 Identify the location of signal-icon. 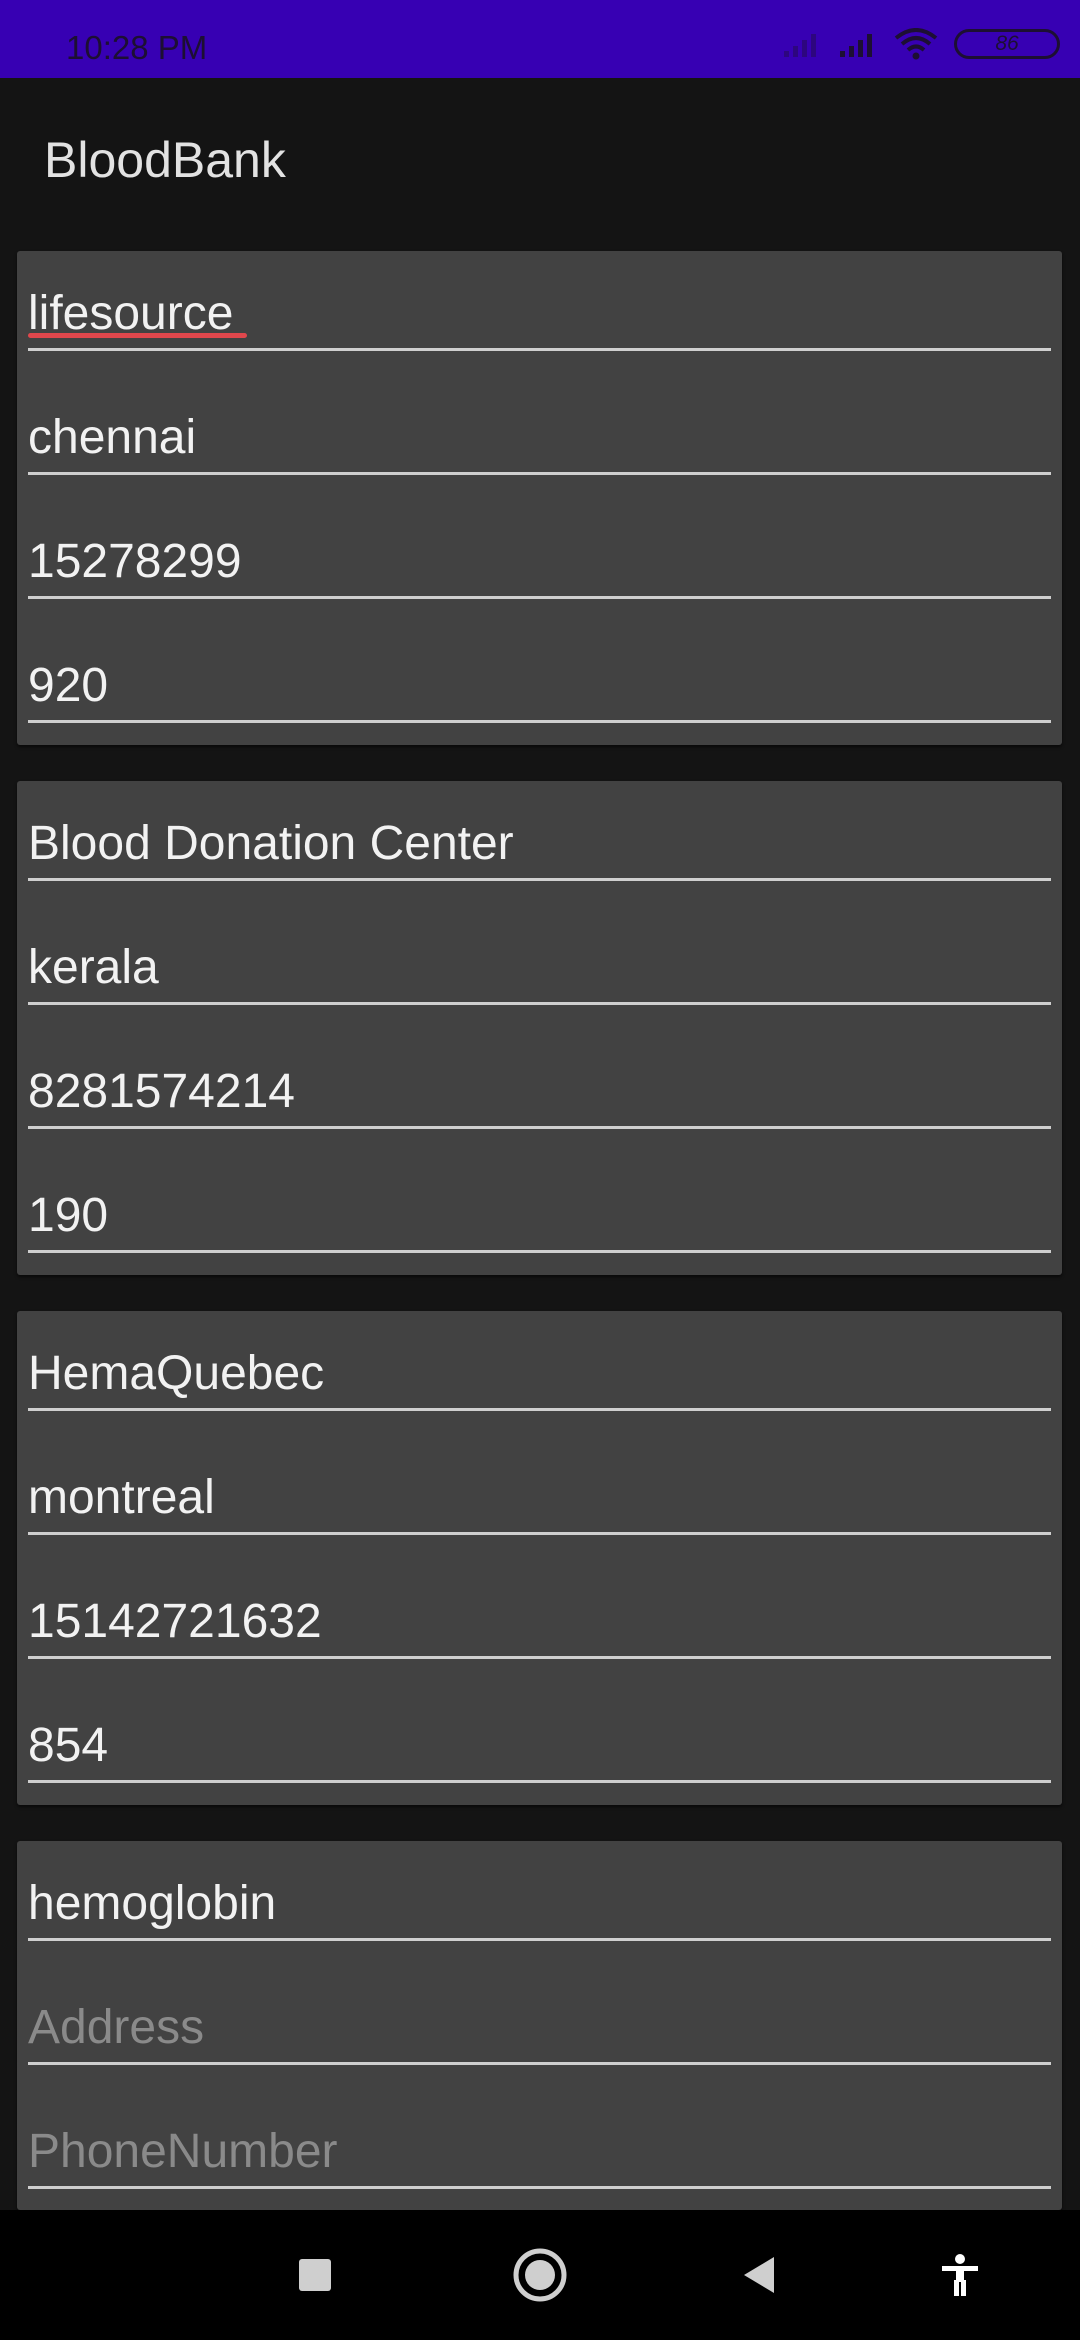
(858, 44).